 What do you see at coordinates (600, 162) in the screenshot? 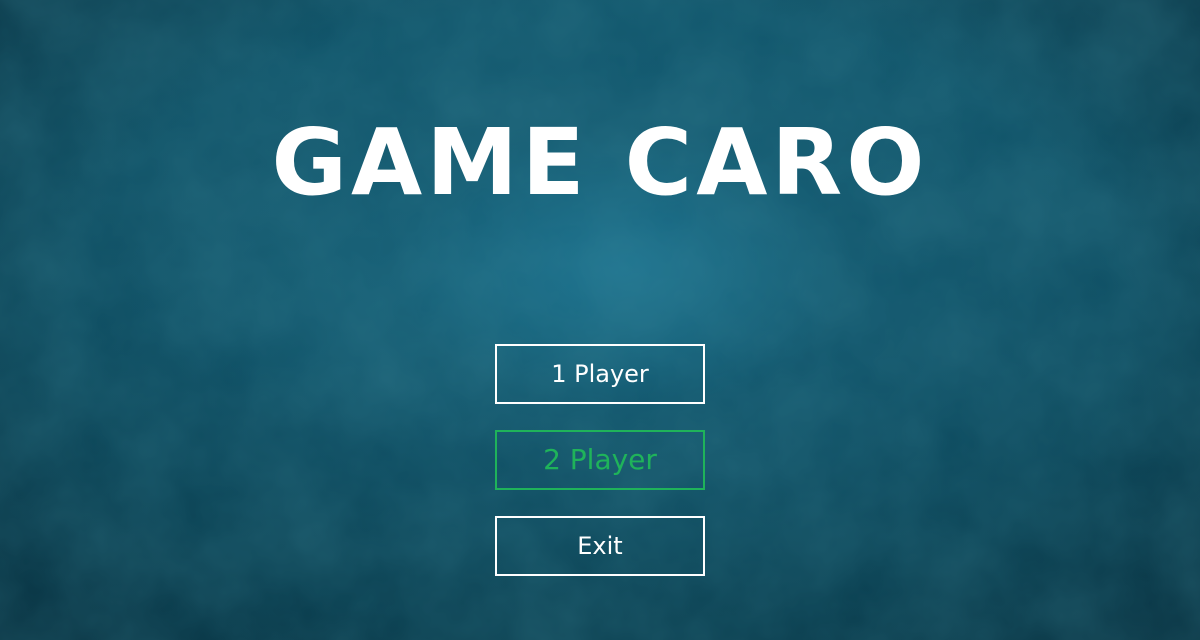
I see `game-title: GAME CARO` at bounding box center [600, 162].